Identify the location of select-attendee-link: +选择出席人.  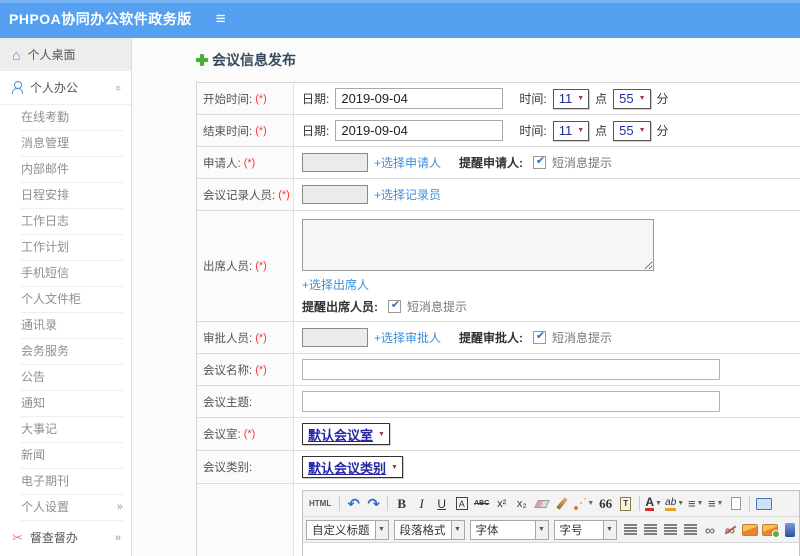
(335, 284).